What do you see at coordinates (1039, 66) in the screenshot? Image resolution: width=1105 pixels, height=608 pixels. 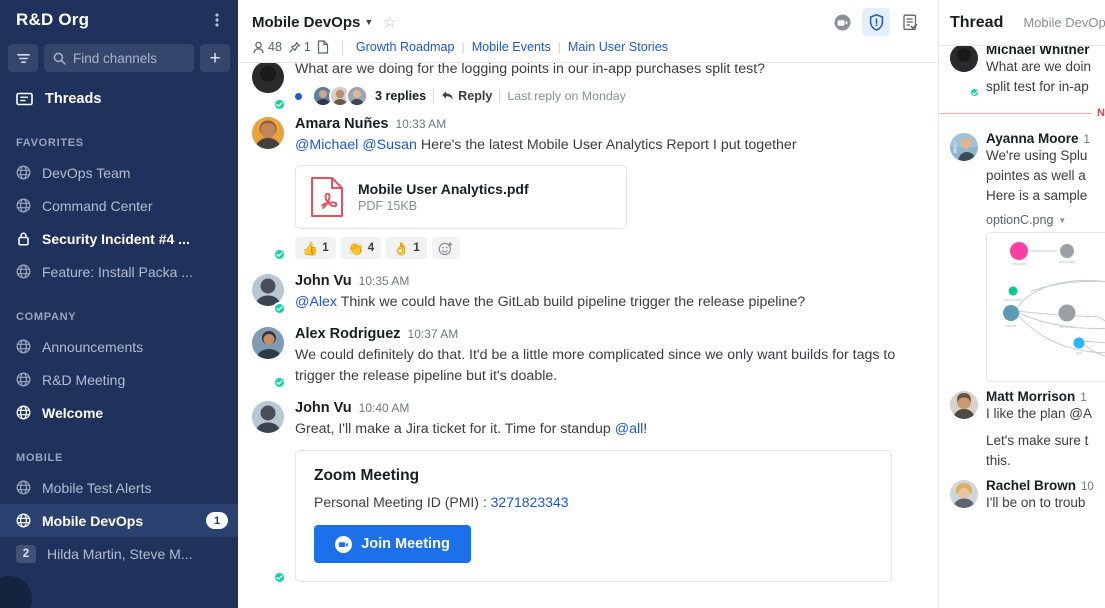 I see `message-text: What are we doin` at bounding box center [1039, 66].